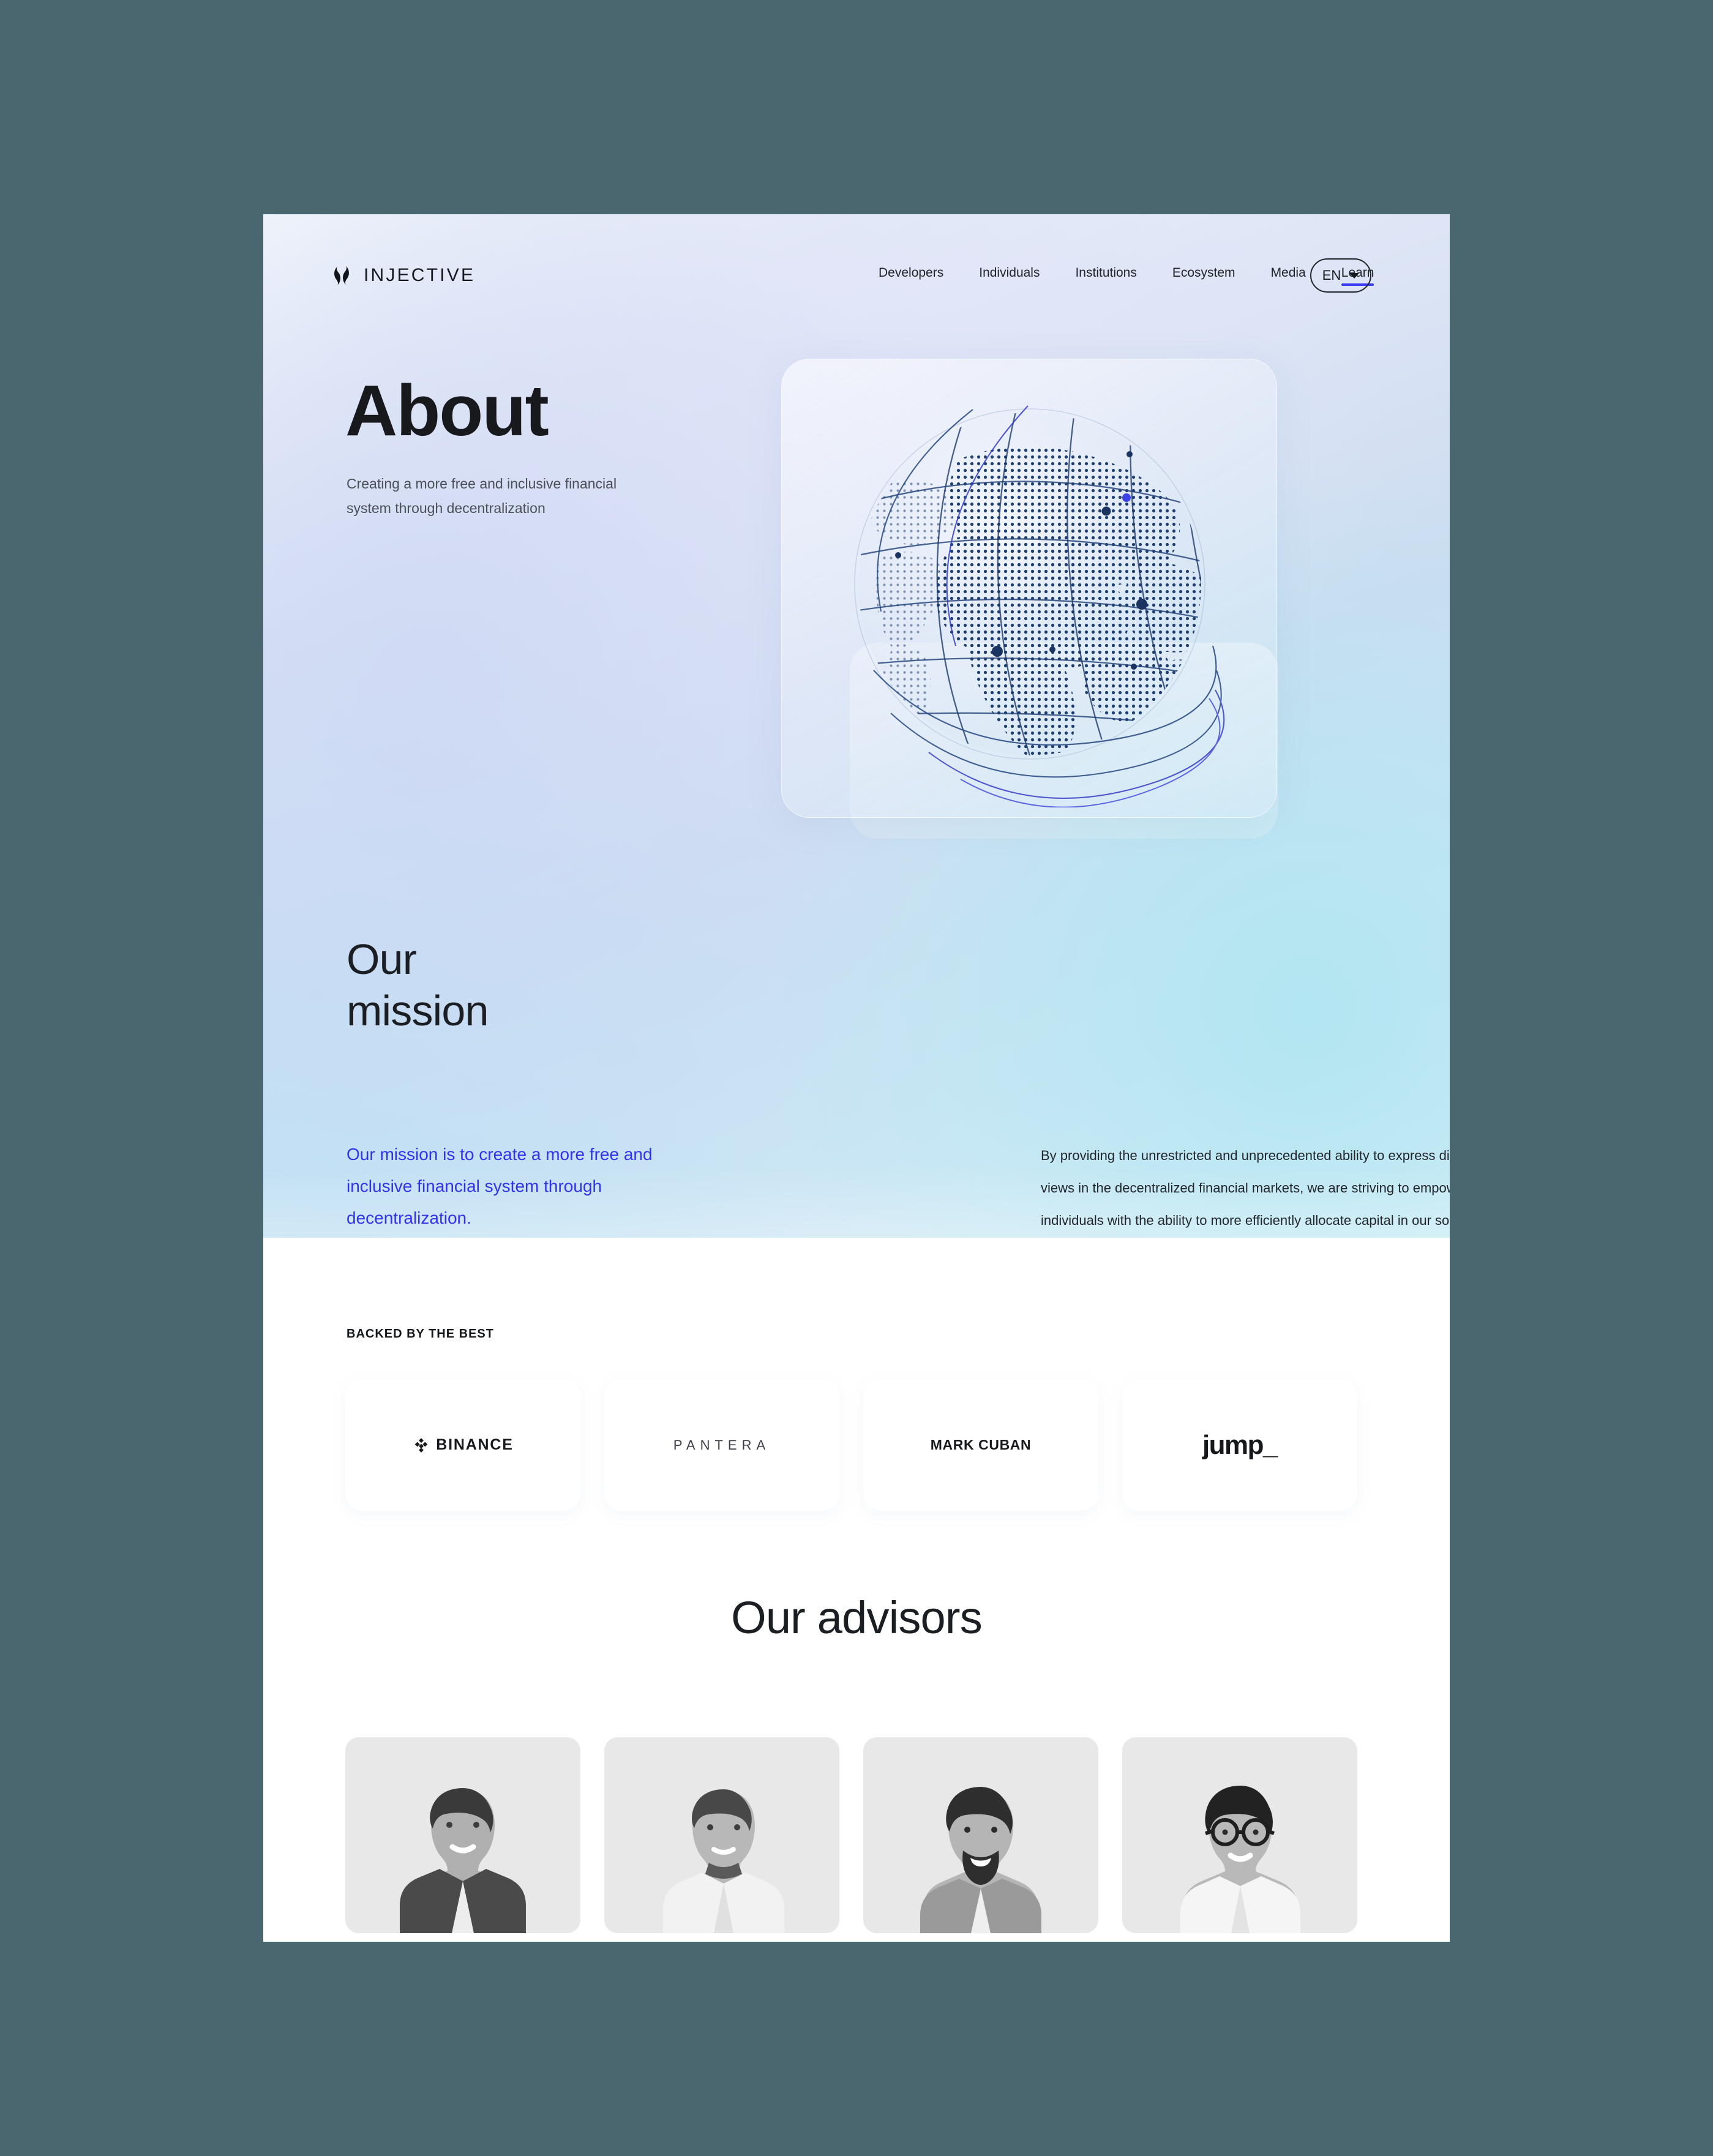 The image size is (1713, 2156). I want to click on mark-cuban-logo-text: MARK CUBAN, so click(981, 1445).